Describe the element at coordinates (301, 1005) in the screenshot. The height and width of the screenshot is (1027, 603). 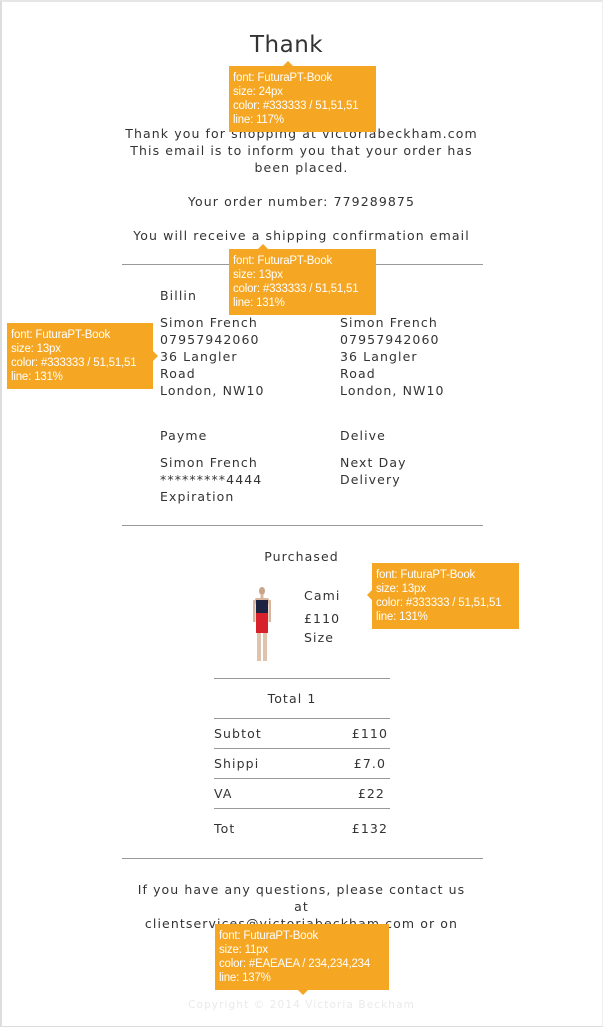
I see `copyright: Copyright © 2014 Victoria Beckham` at that location.